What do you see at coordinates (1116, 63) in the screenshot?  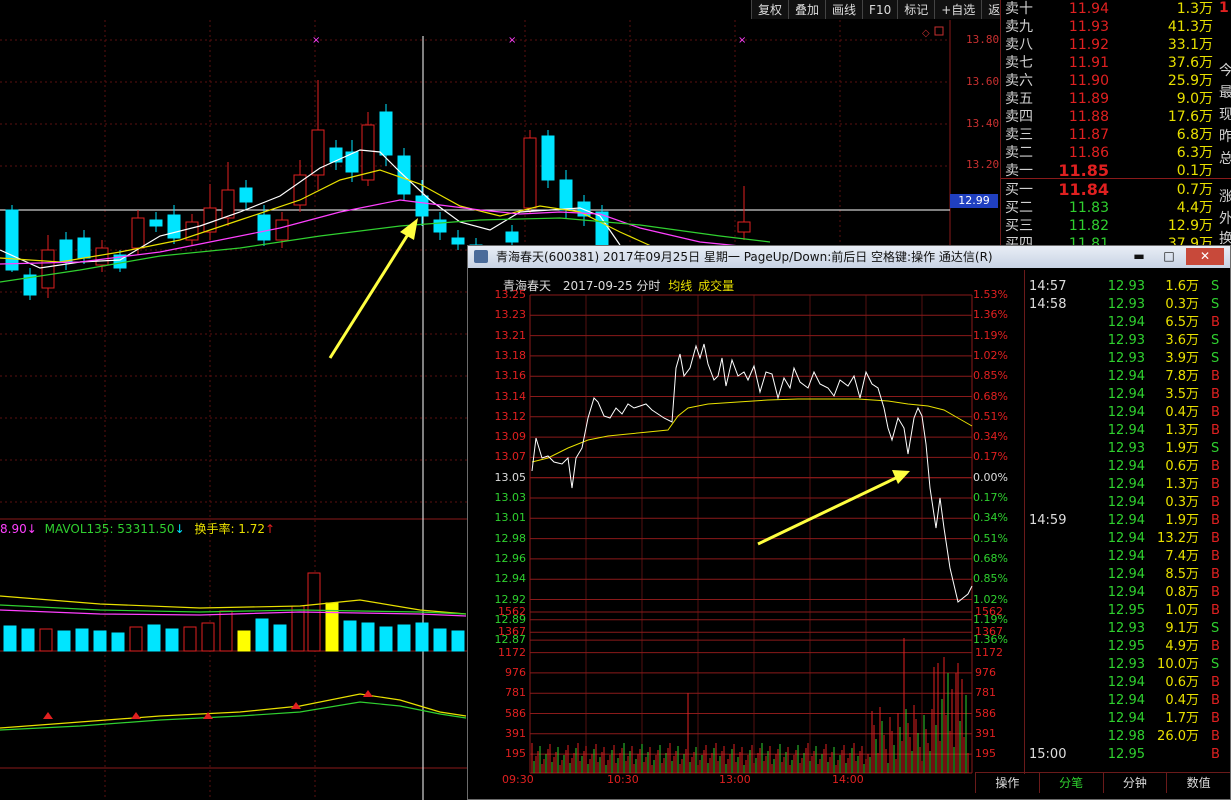 I see `ask-row: 卖七 11.91 37.6万` at bounding box center [1116, 63].